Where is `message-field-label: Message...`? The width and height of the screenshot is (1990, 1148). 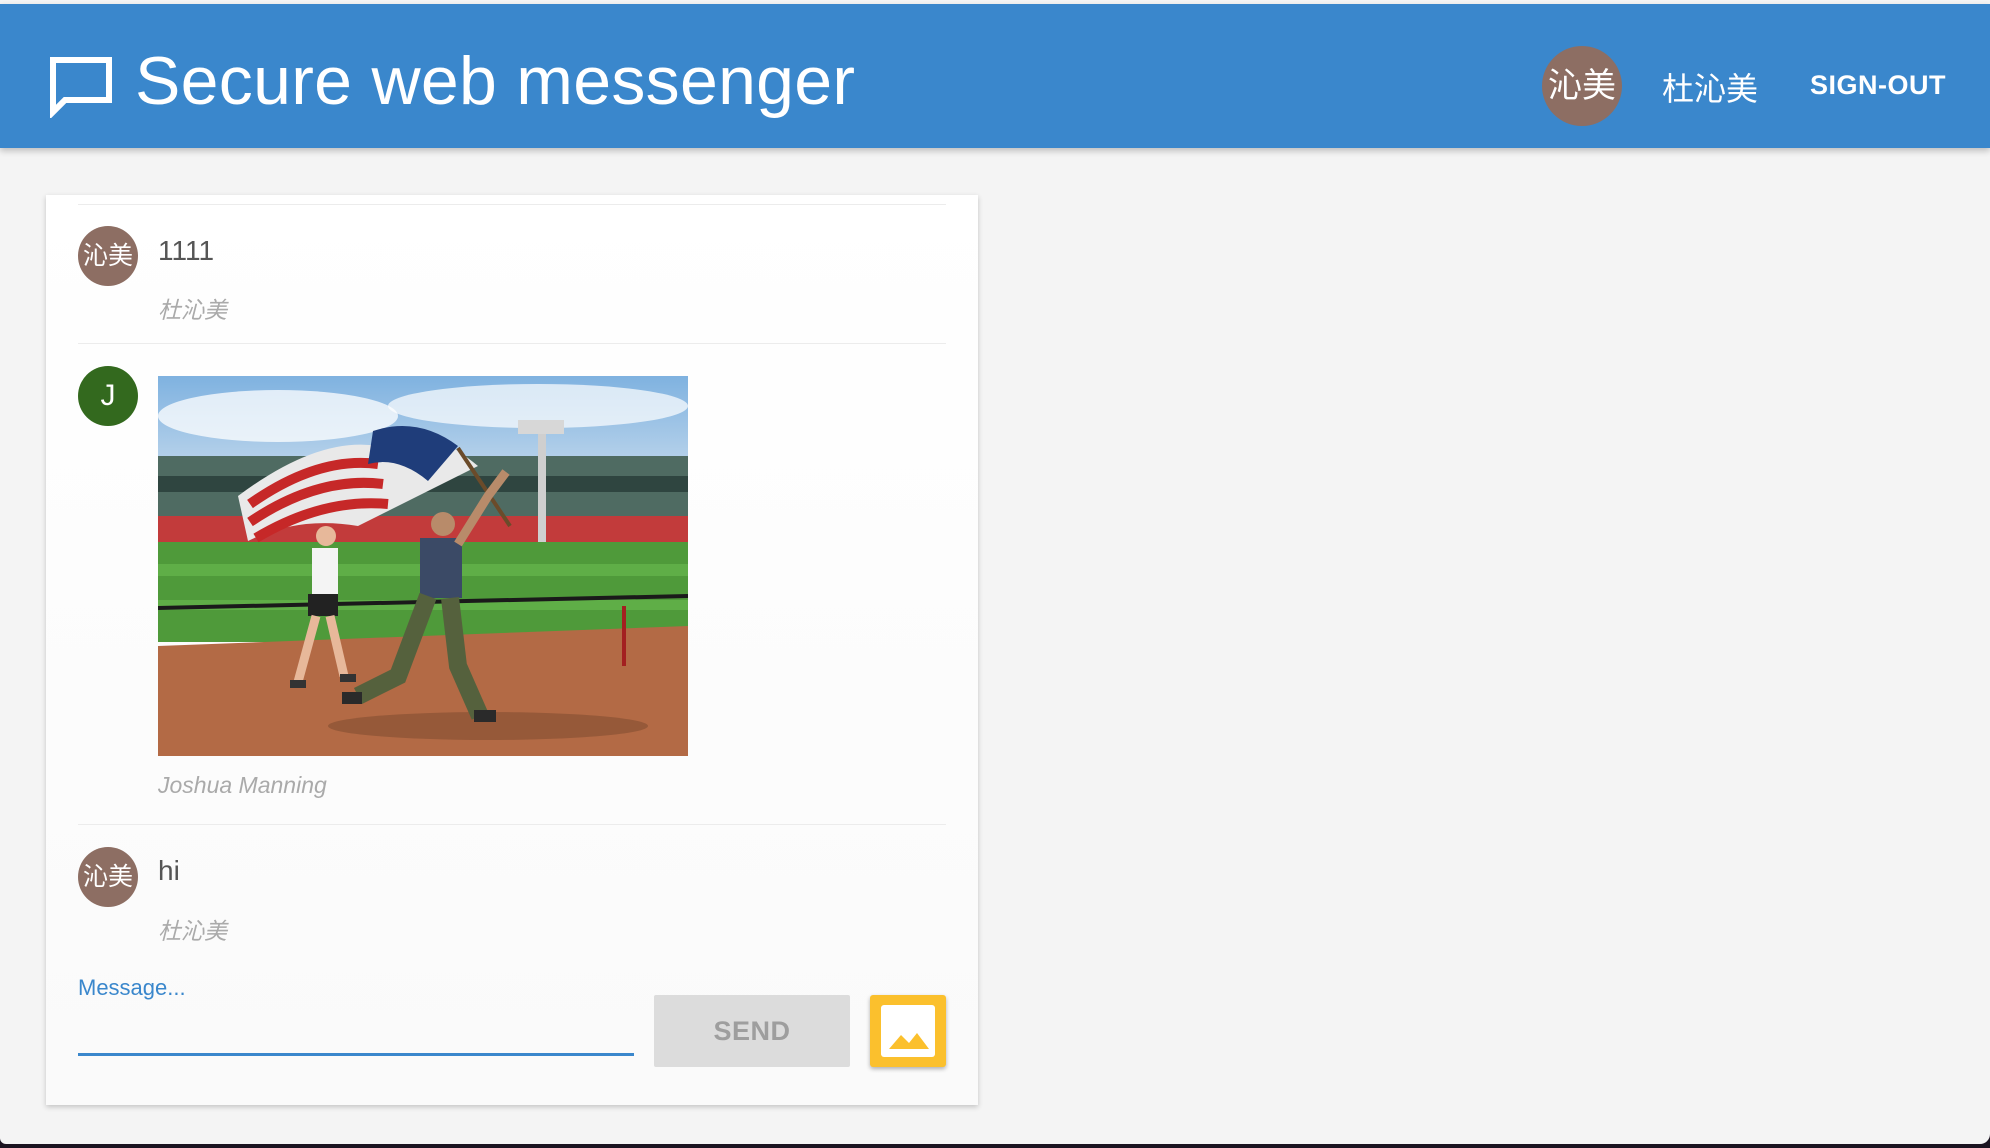
message-field-label: Message... is located at coordinates (132, 987).